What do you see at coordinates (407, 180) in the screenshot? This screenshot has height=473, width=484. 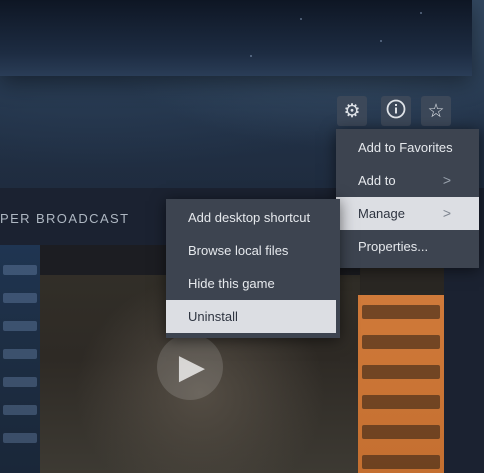 I see `menu-item-add-to: Add to >` at bounding box center [407, 180].